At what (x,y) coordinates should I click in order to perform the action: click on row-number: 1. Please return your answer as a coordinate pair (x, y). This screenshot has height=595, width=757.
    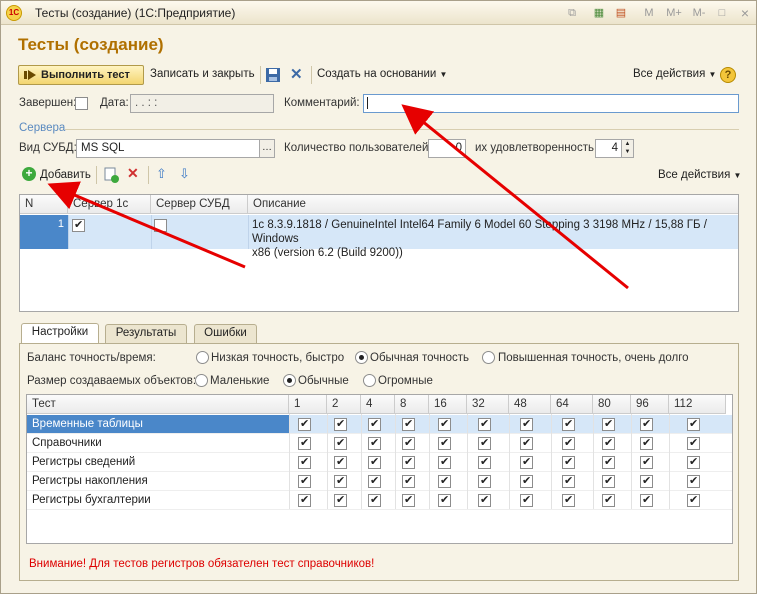
    Looking at the image, I should click on (44, 232).